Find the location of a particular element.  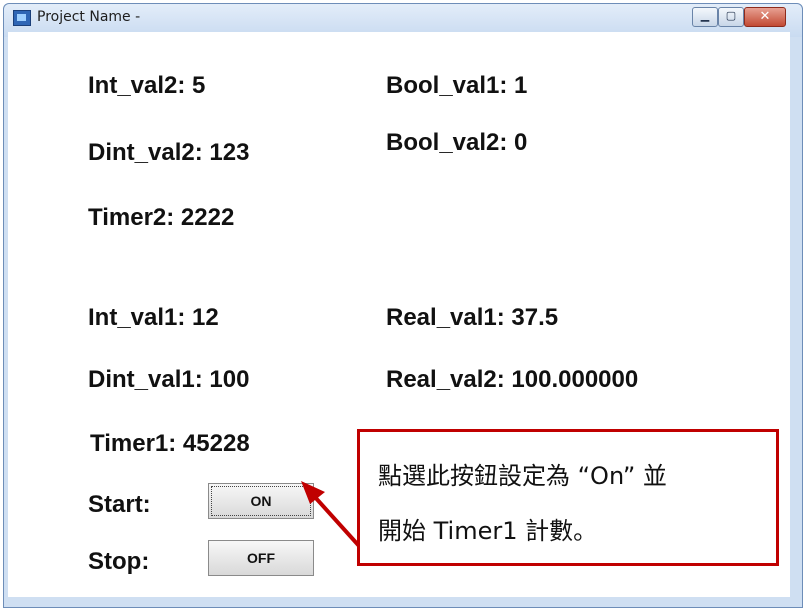

annotation-callout: 點選此按鈕設定為 “On” 並 開始 Timer1 計數。 is located at coordinates (568, 497).